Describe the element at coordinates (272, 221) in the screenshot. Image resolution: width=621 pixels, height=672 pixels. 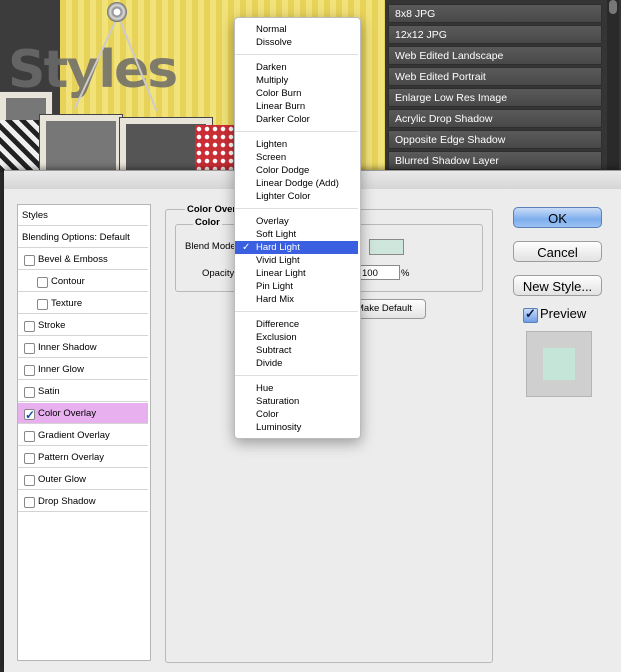
I see `blend-mode-label: Overlay` at that location.